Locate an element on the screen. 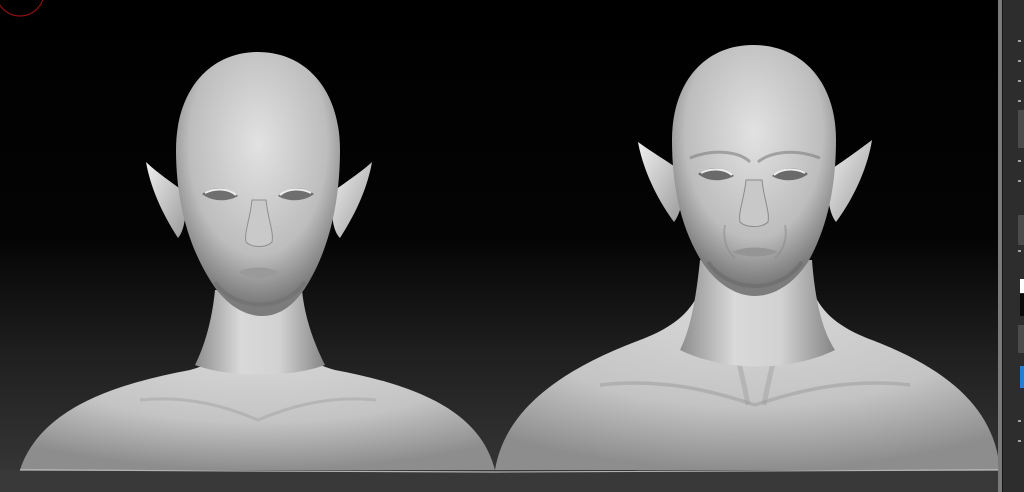 The image size is (1024, 492). brush-cursor-ring is located at coordinates (22, 8).